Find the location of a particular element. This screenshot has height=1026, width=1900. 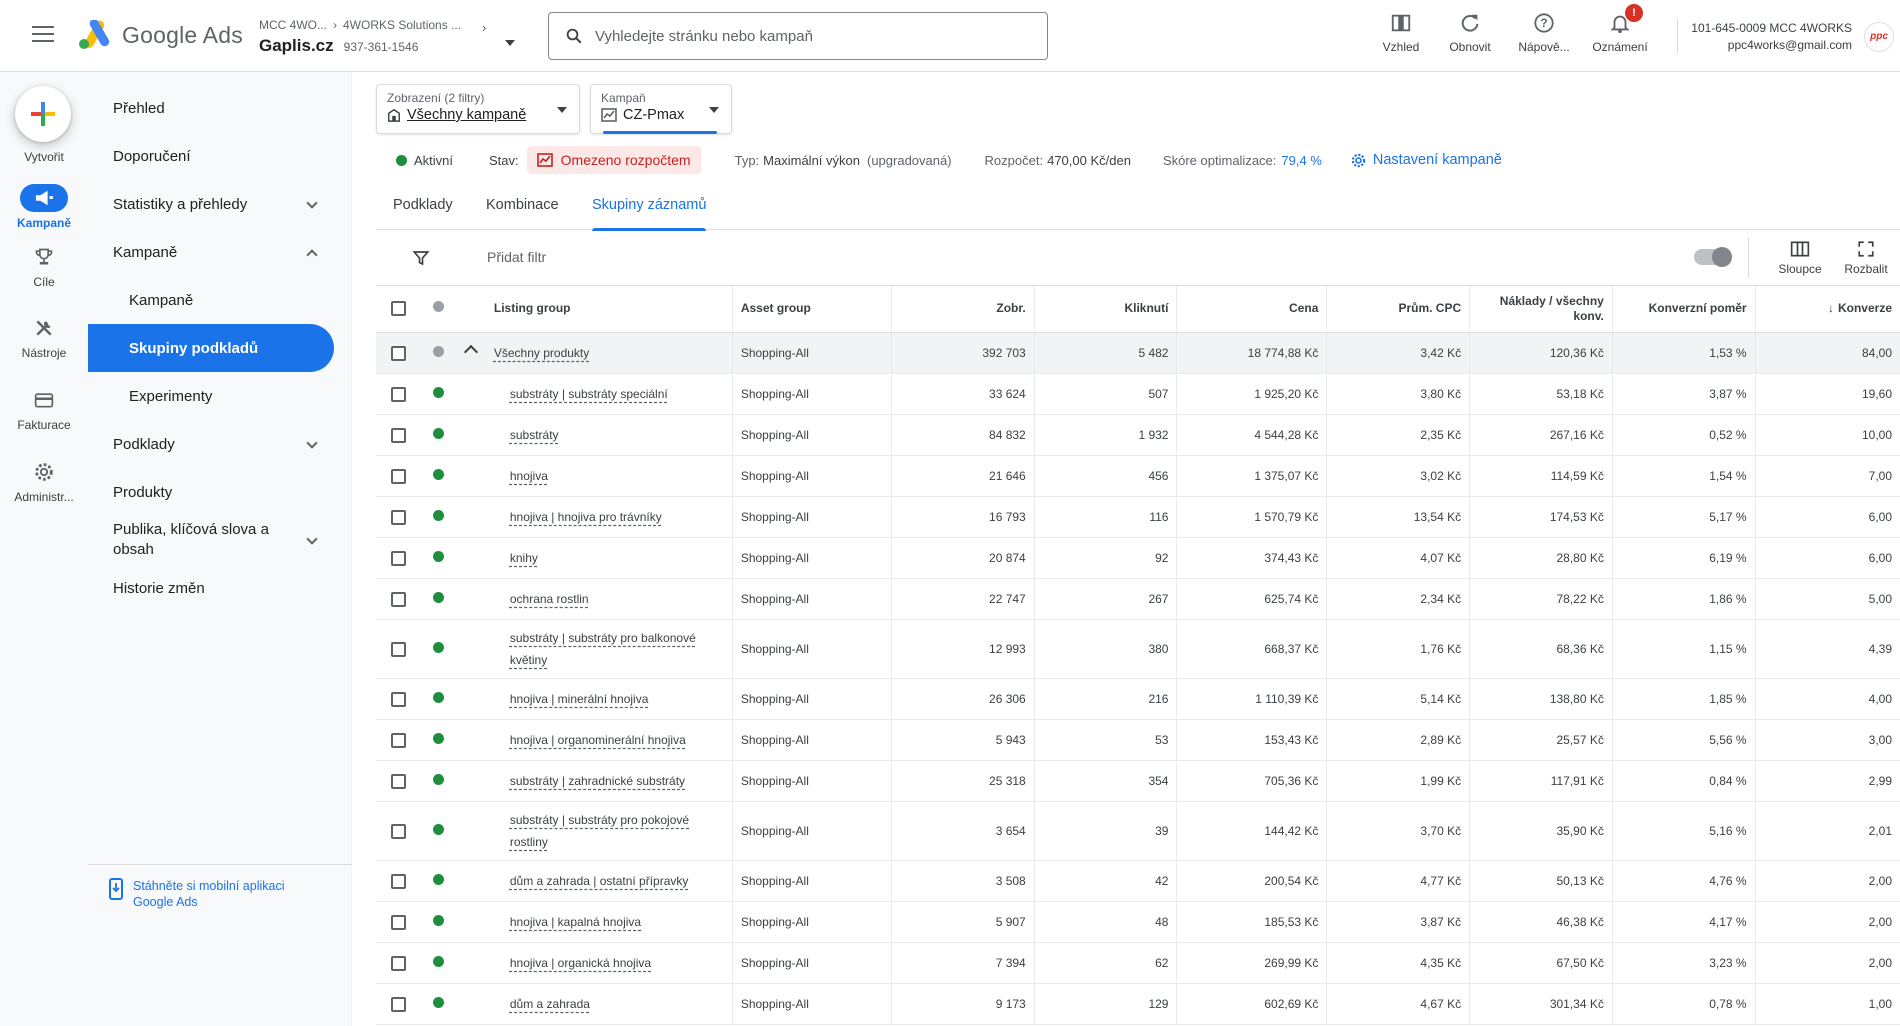

listing-group-link: dům a zahrada | ostatní přípravky is located at coordinates (599, 881).